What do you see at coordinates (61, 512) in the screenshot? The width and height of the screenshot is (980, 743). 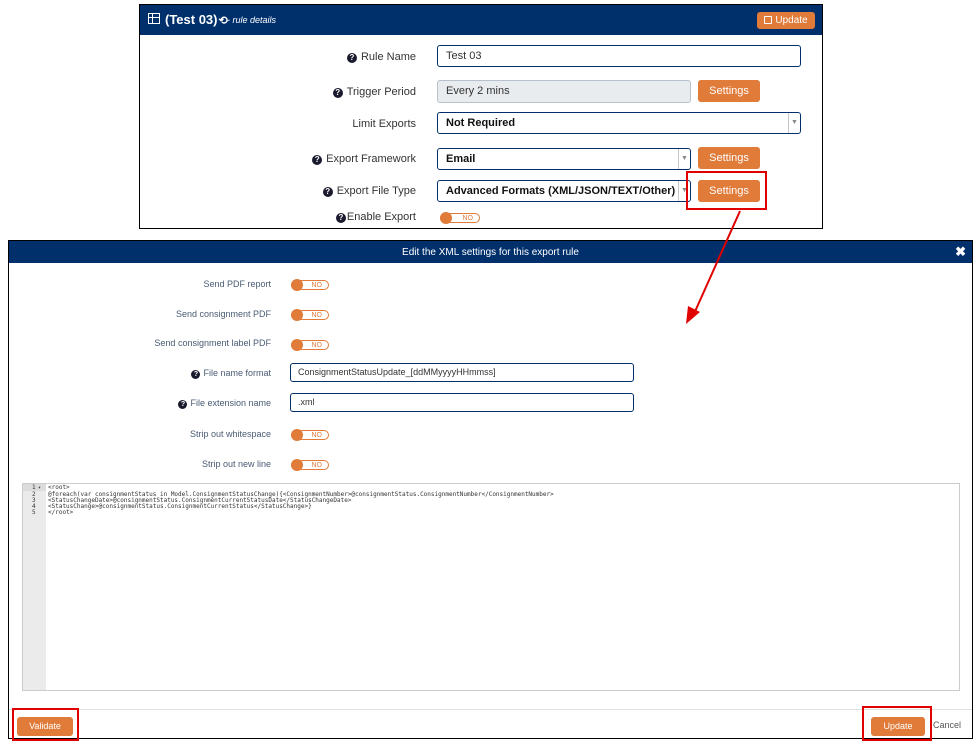 I see `code-line: </root>` at bounding box center [61, 512].